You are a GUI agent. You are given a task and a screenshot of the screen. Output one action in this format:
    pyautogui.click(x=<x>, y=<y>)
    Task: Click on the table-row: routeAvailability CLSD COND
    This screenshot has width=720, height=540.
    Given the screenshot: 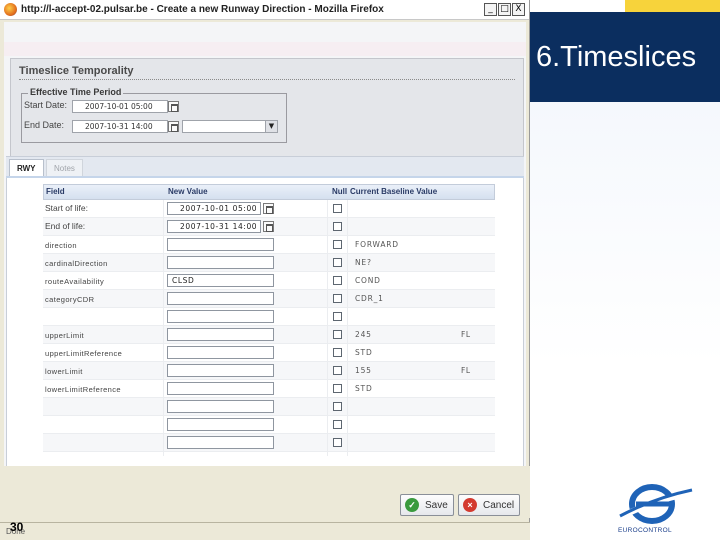 What is the action you would take?
    pyautogui.click(x=269, y=281)
    